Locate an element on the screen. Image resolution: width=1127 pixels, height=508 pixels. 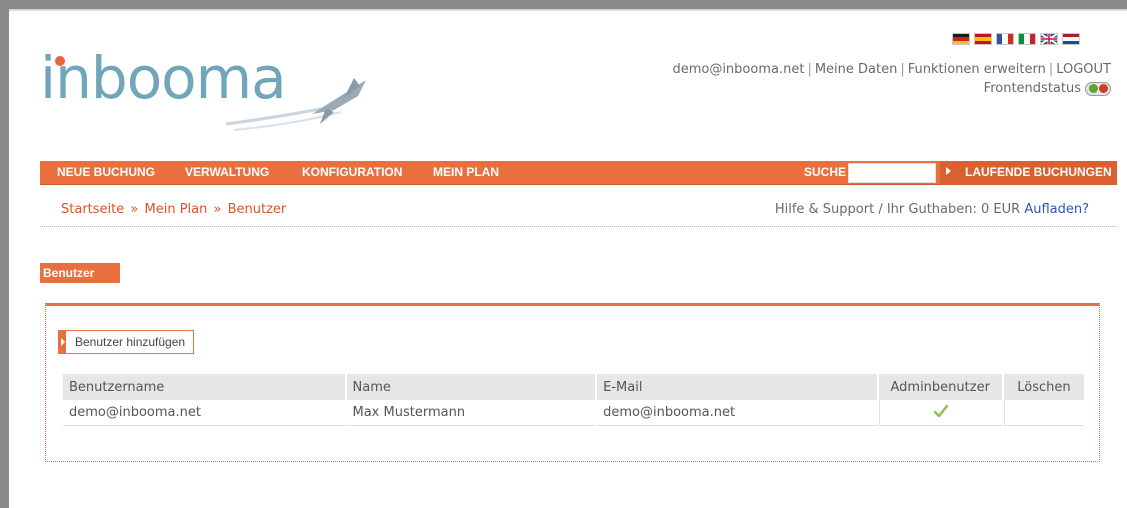
dutch-flag-icon is located at coordinates (1071, 39).